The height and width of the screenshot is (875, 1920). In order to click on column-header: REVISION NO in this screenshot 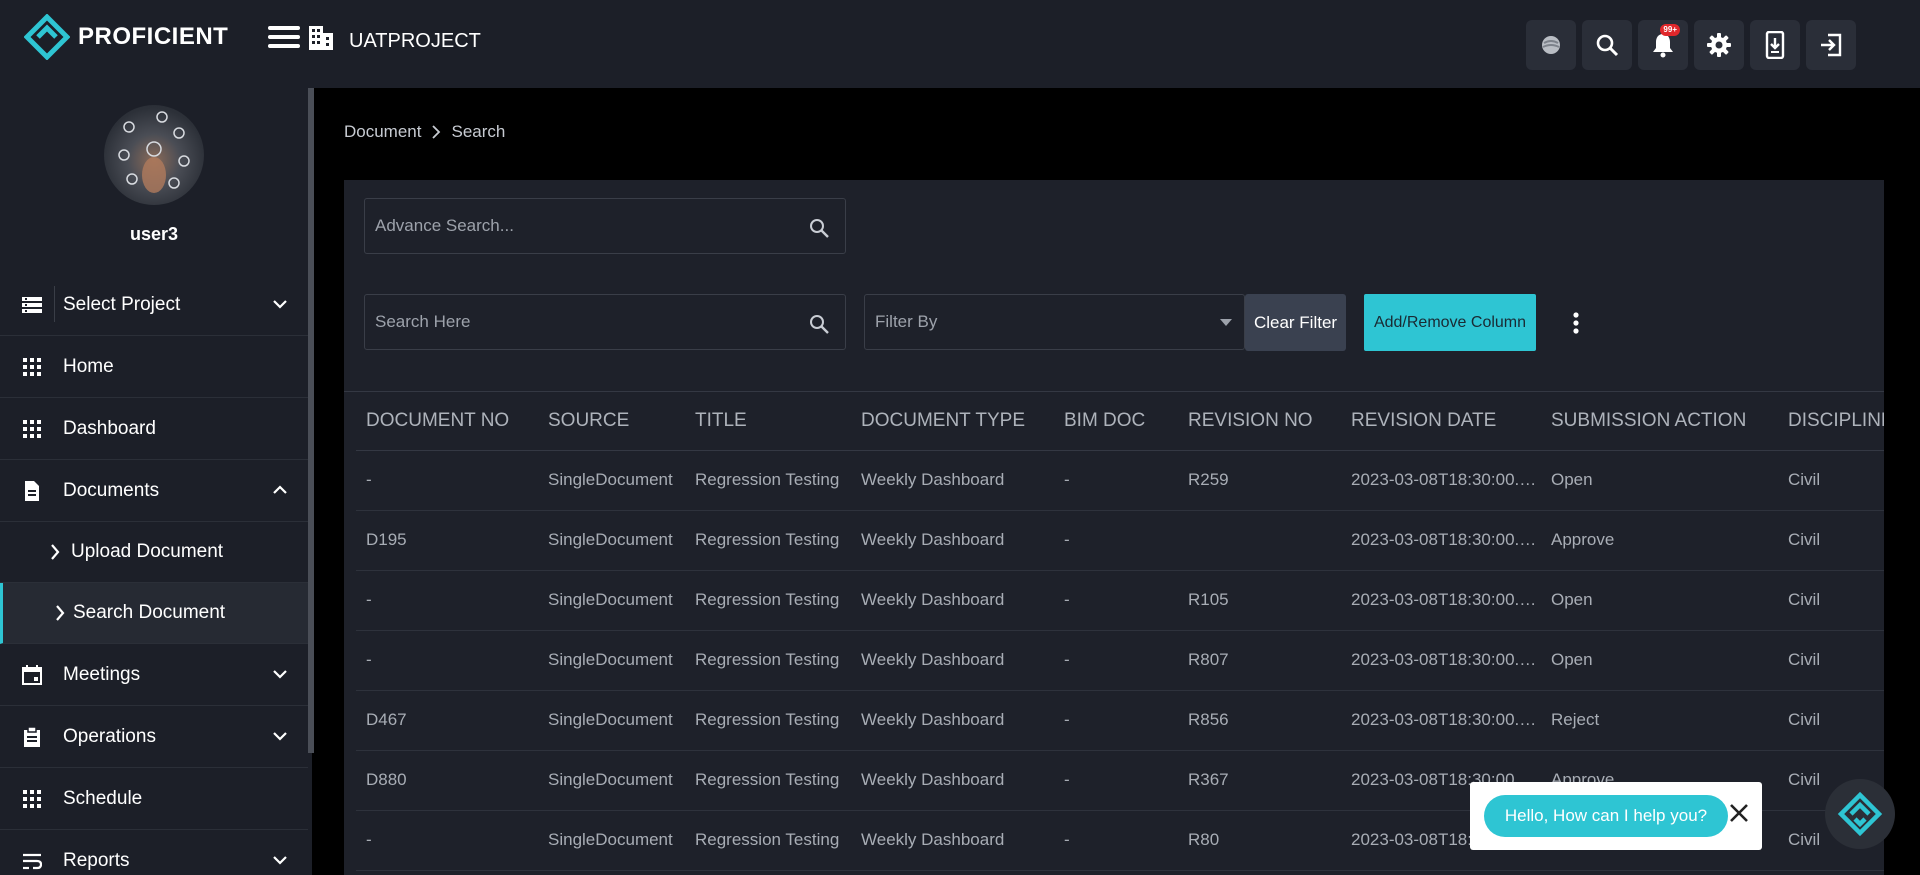, I will do `click(1259, 421)`.